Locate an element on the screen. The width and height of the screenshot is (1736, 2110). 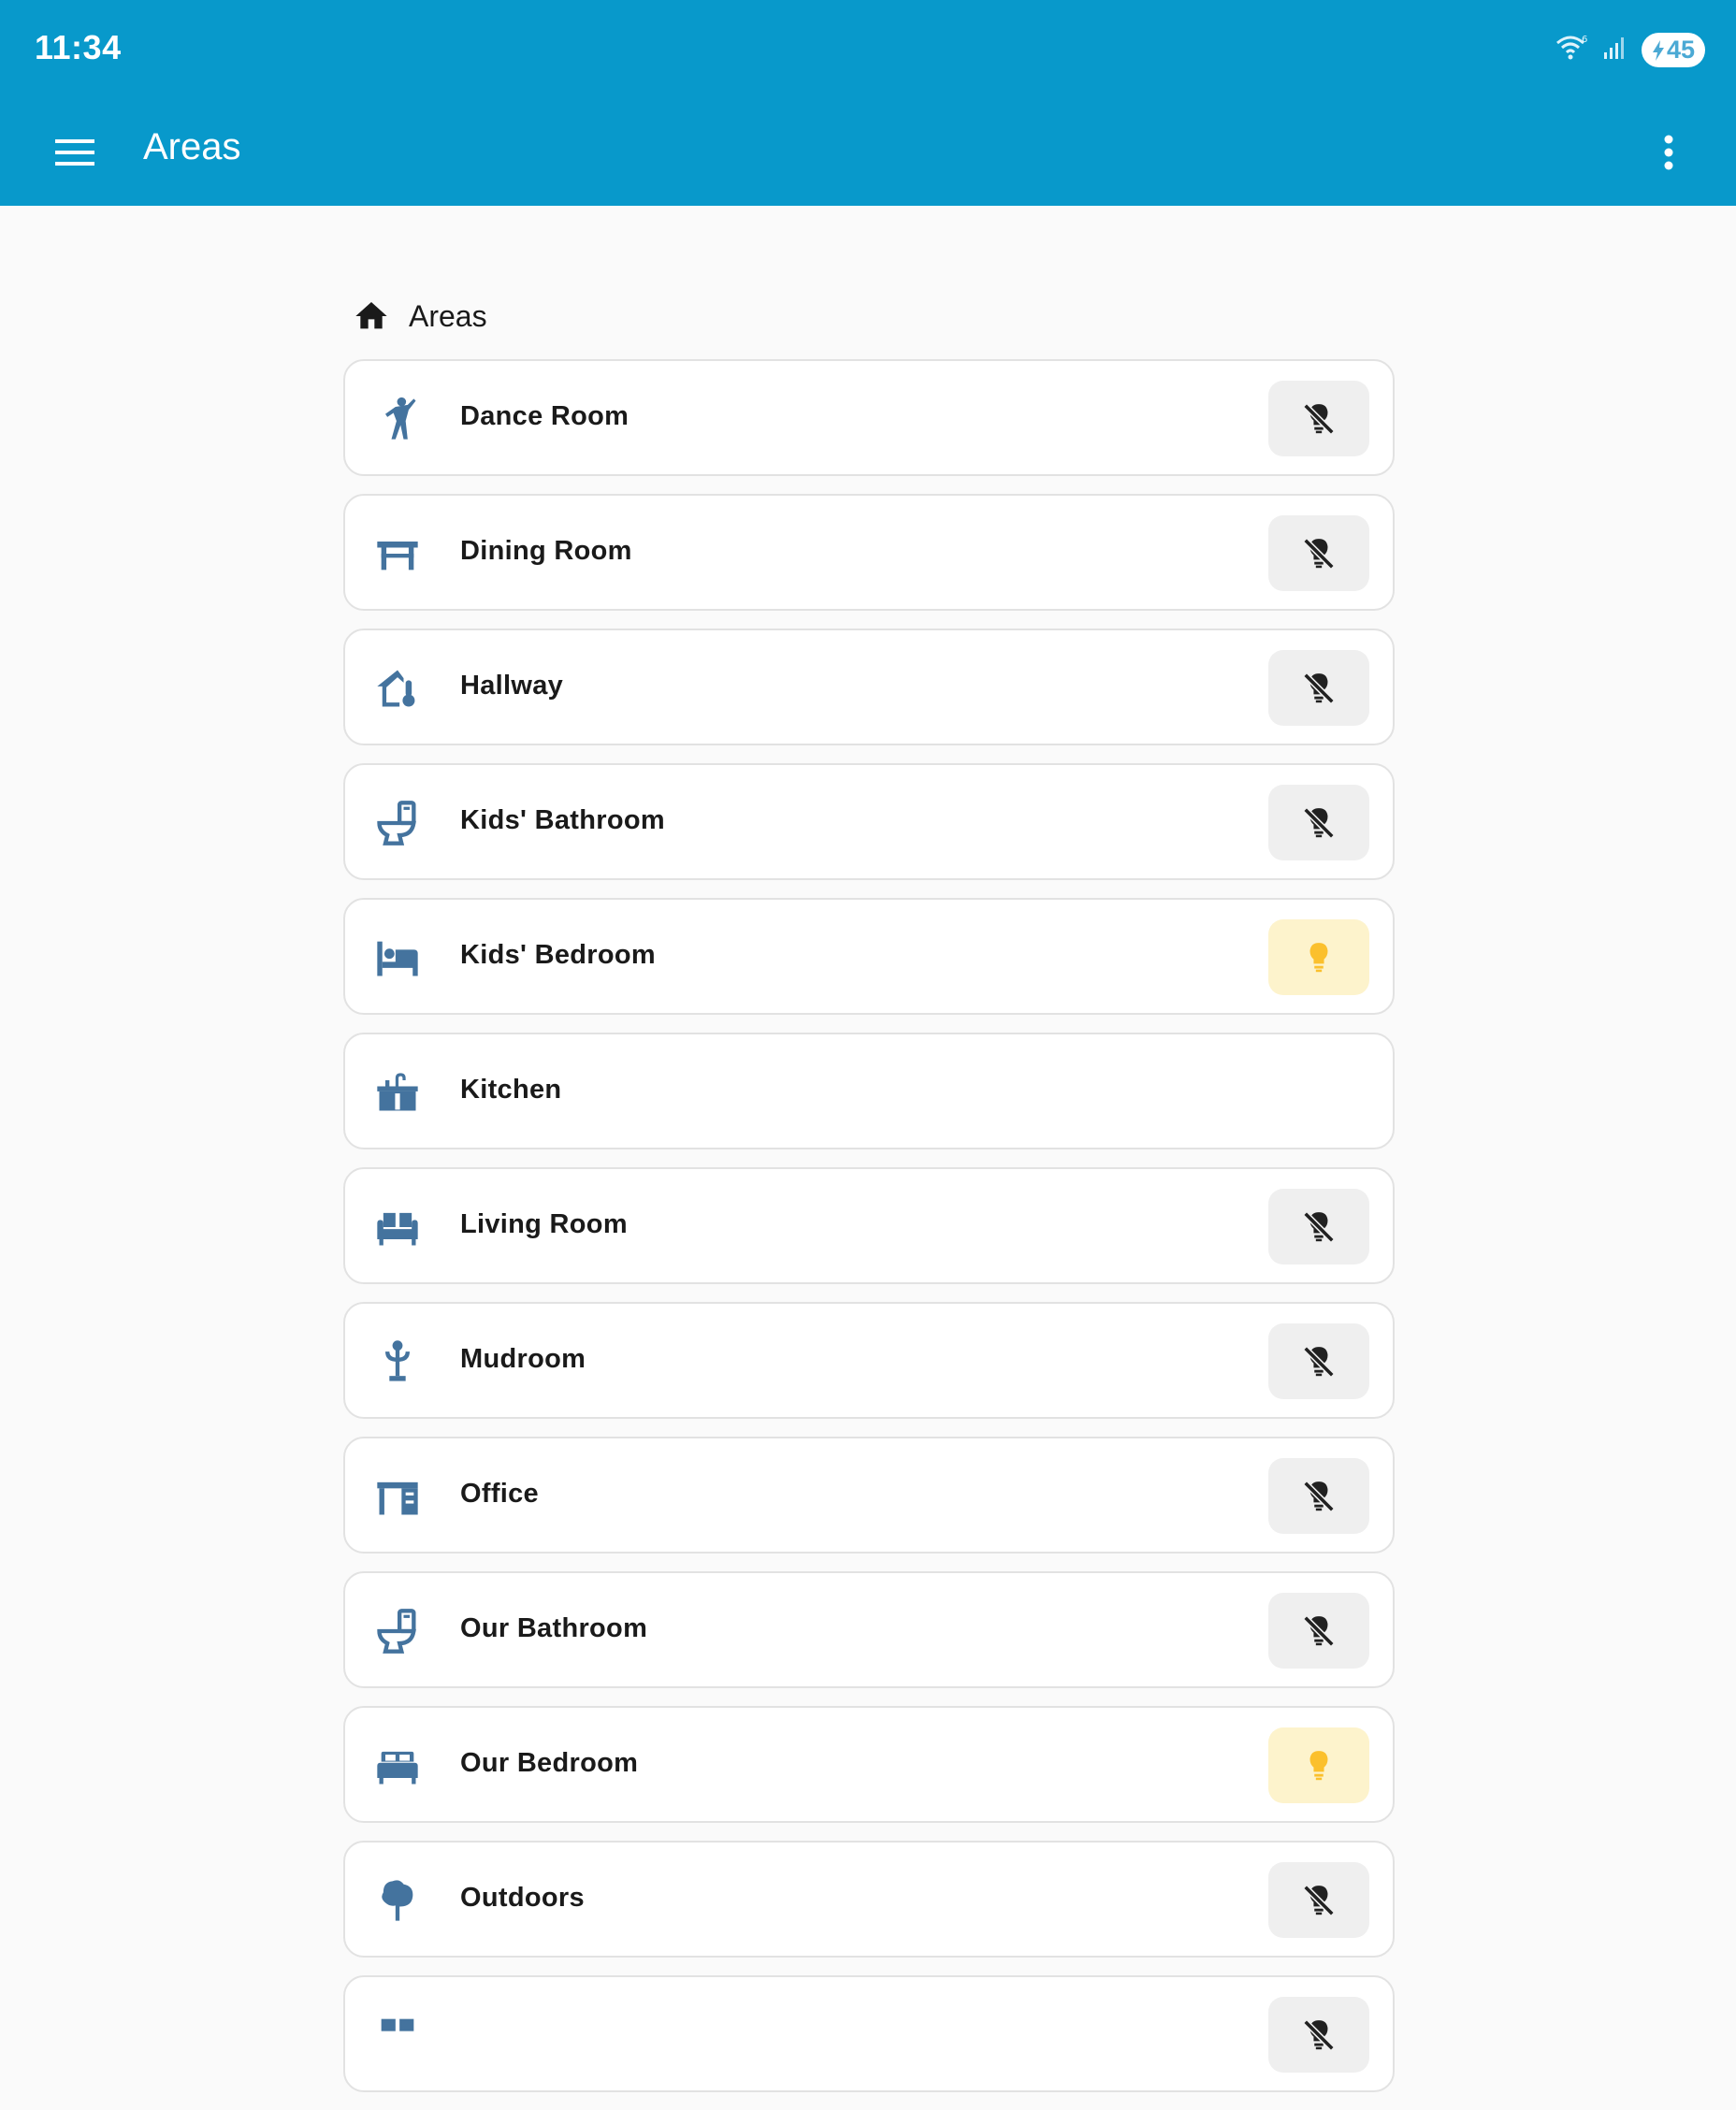
area-name: Kids' Bathroom is located at coordinates (562, 820).